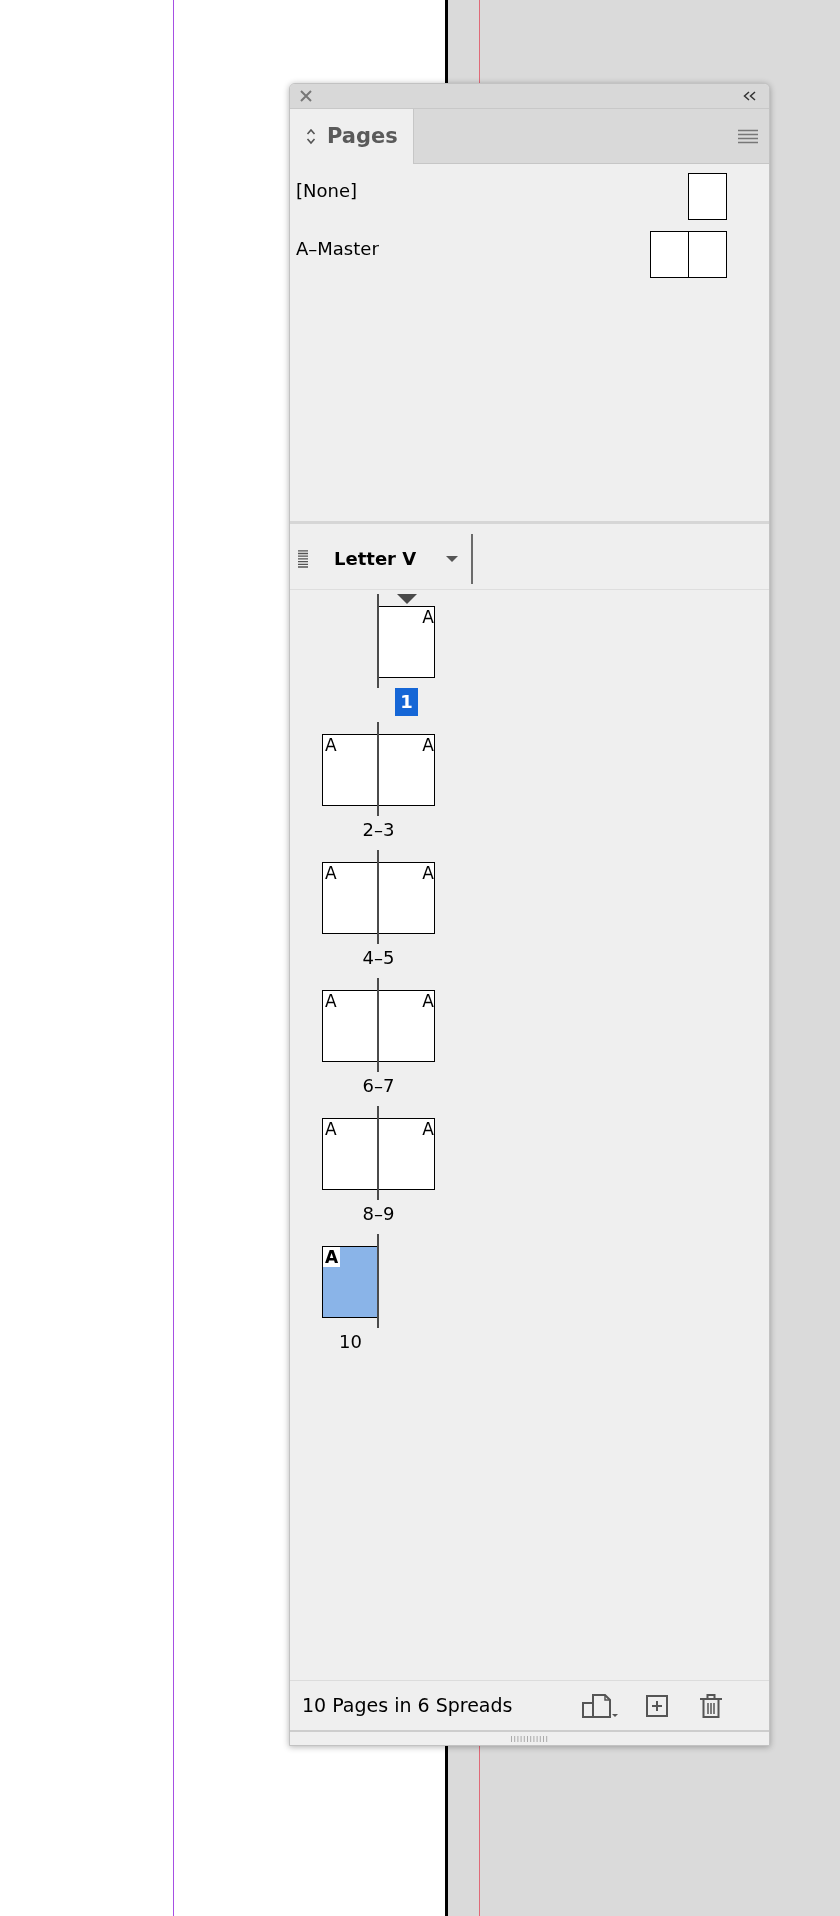 The height and width of the screenshot is (1916, 840). I want to click on page-size-dropdown: Letter V, so click(396, 558).